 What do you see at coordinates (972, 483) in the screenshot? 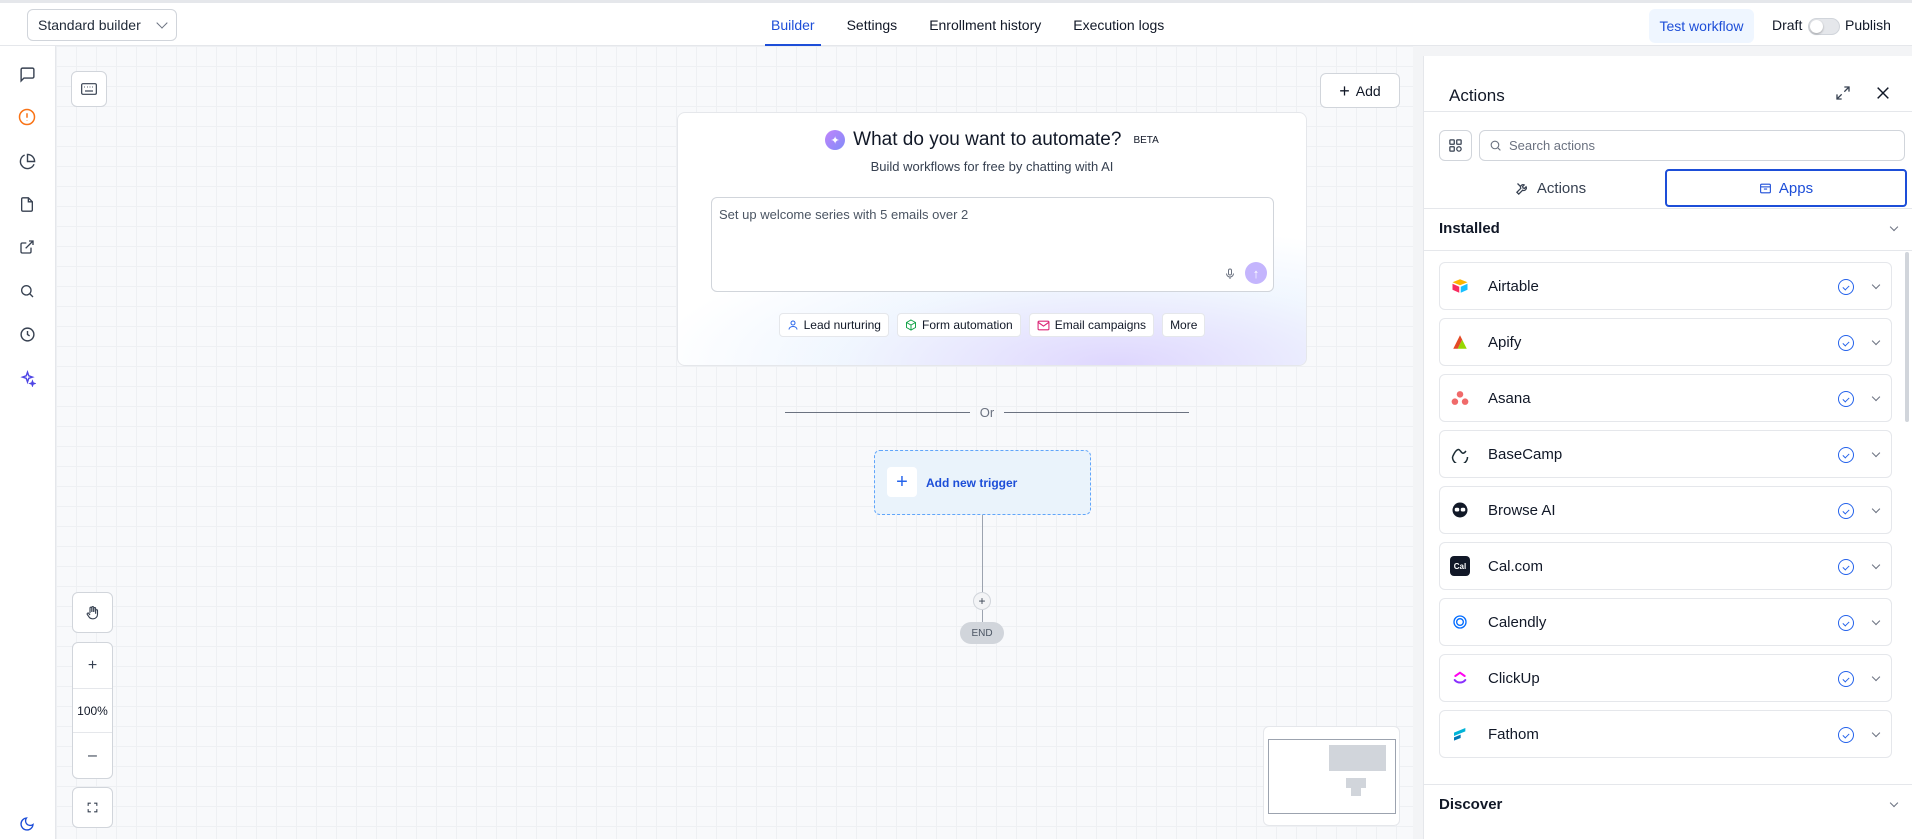
I see `trigger-label: Add new trigger` at bounding box center [972, 483].